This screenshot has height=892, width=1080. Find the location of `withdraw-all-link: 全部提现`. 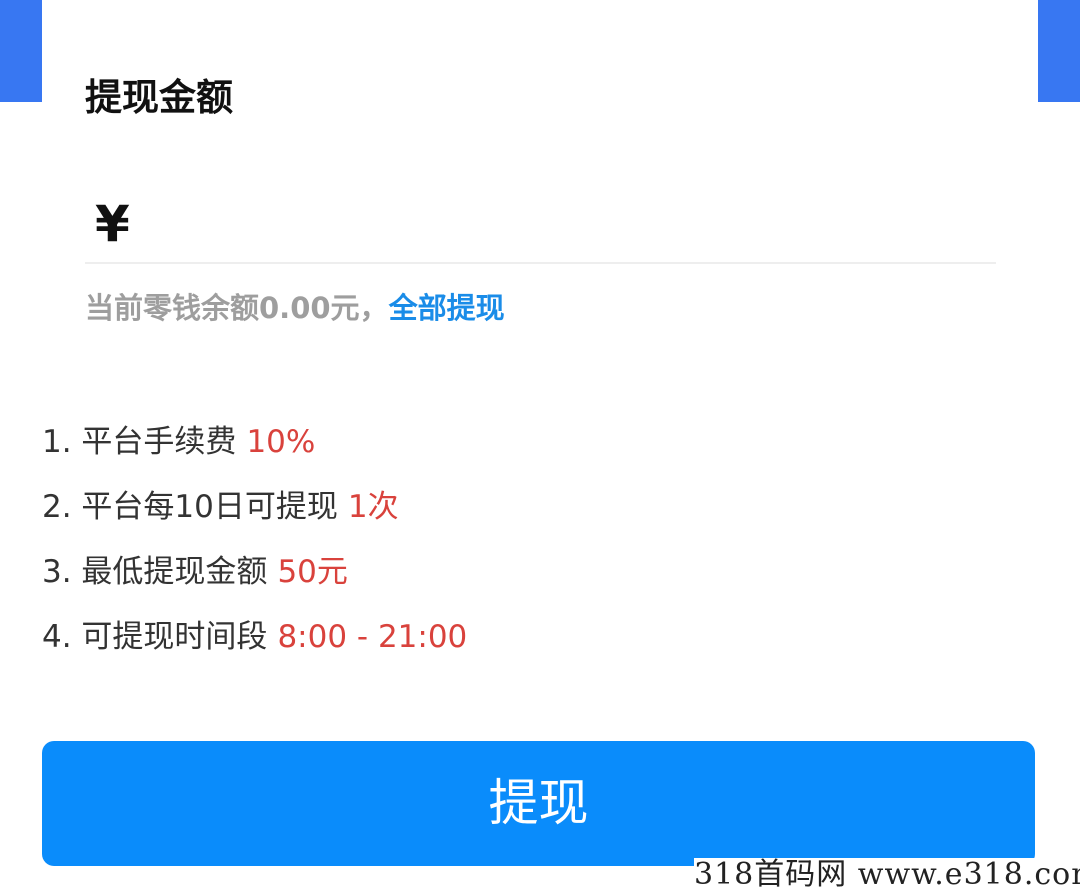

withdraw-all-link: 全部提现 is located at coordinates (447, 308).